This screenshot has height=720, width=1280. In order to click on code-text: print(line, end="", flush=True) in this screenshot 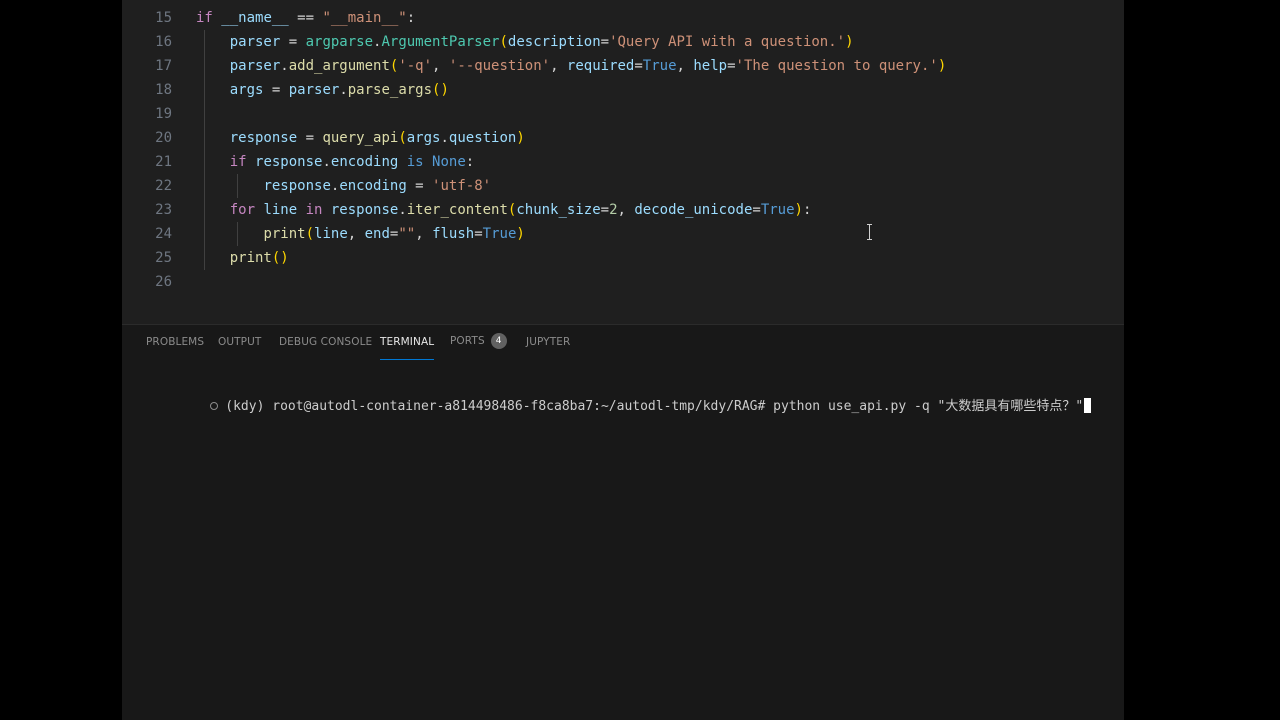, I will do `click(360, 234)`.